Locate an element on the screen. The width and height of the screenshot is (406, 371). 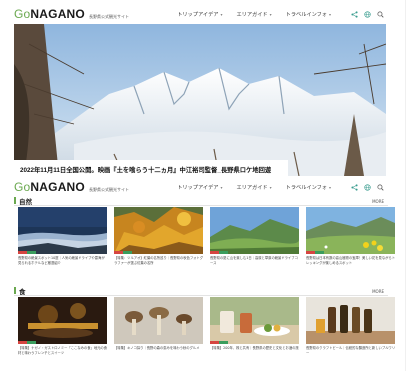
card-title: 【特集】キノコ採り｜長野の森の恵みを味わう秋のグルメ is located at coordinates (157, 348).